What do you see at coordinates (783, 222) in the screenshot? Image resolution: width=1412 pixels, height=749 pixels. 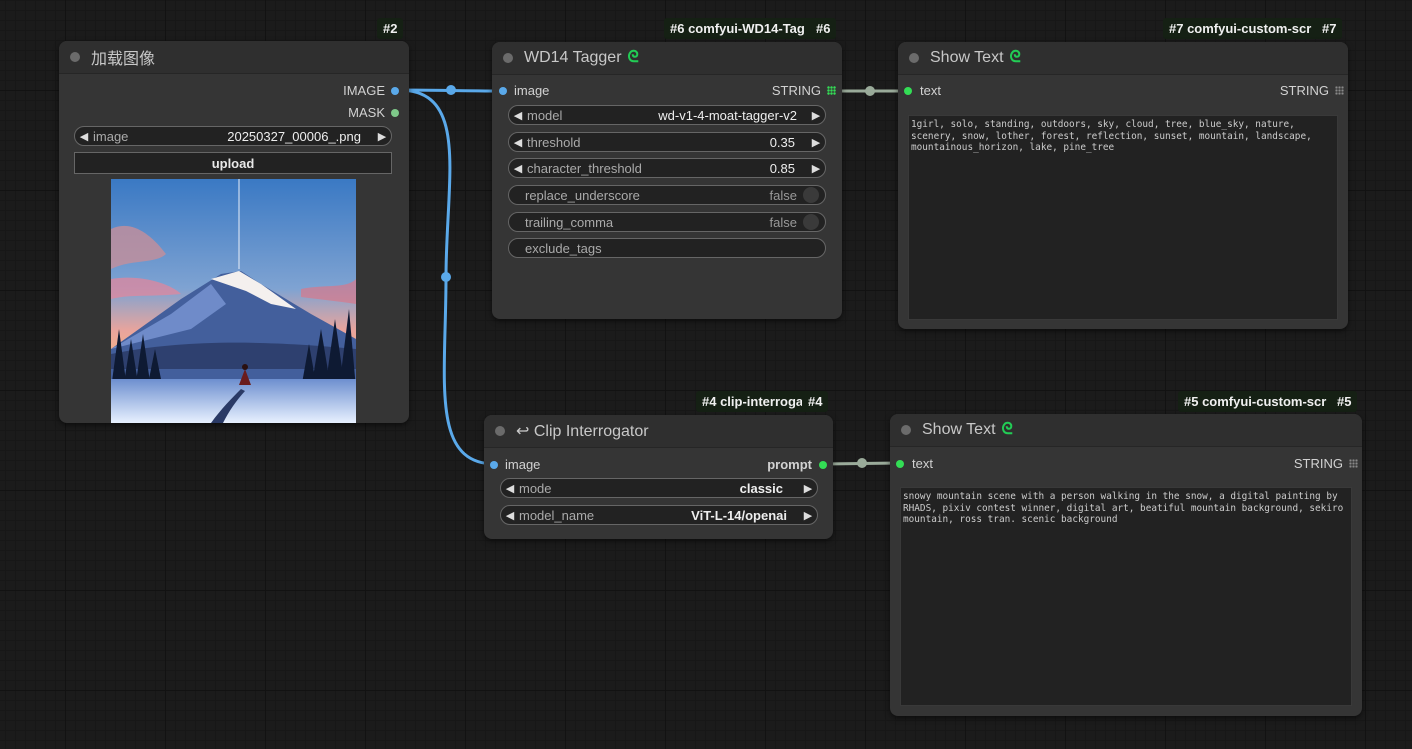 I see `widget-value: false` at bounding box center [783, 222].